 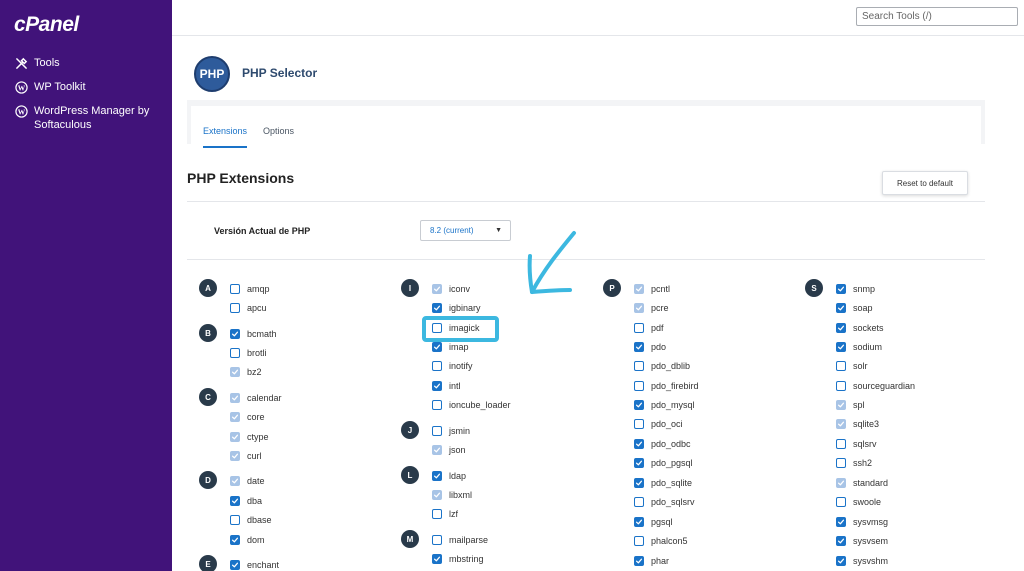 I want to click on extension-enchant: enchant, so click(x=254, y=565).